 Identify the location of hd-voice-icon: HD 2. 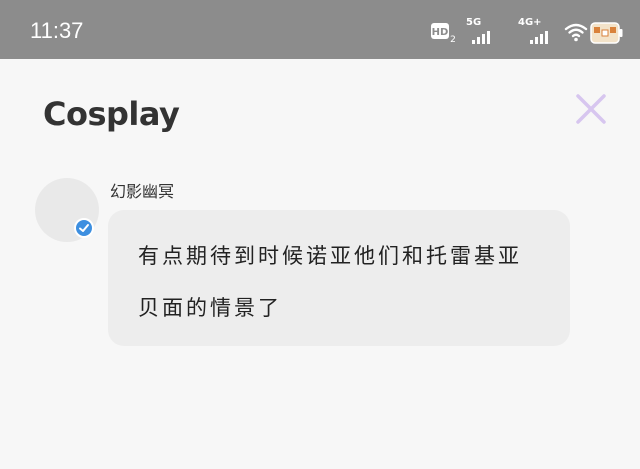
(444, 32).